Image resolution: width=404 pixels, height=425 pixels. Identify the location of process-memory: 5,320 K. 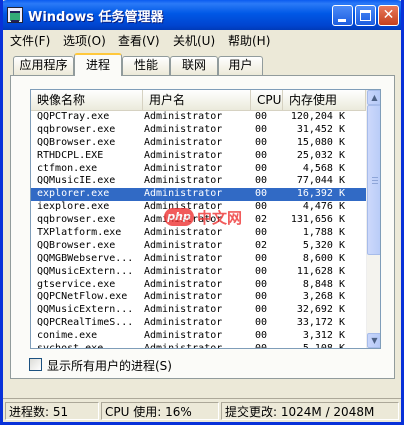
(323, 245).